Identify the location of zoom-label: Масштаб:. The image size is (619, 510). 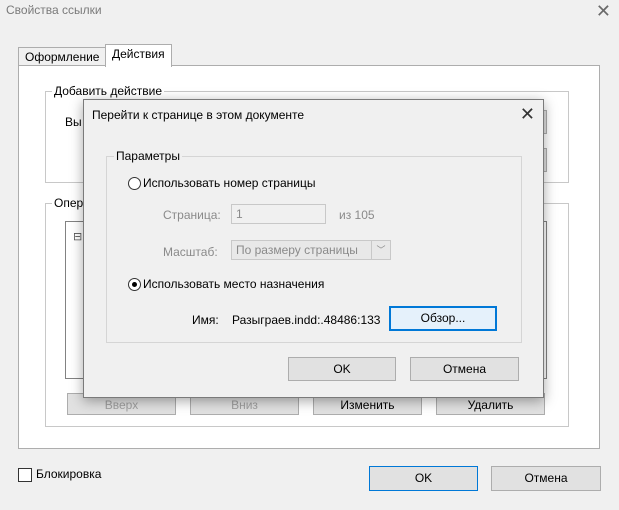
(190, 252).